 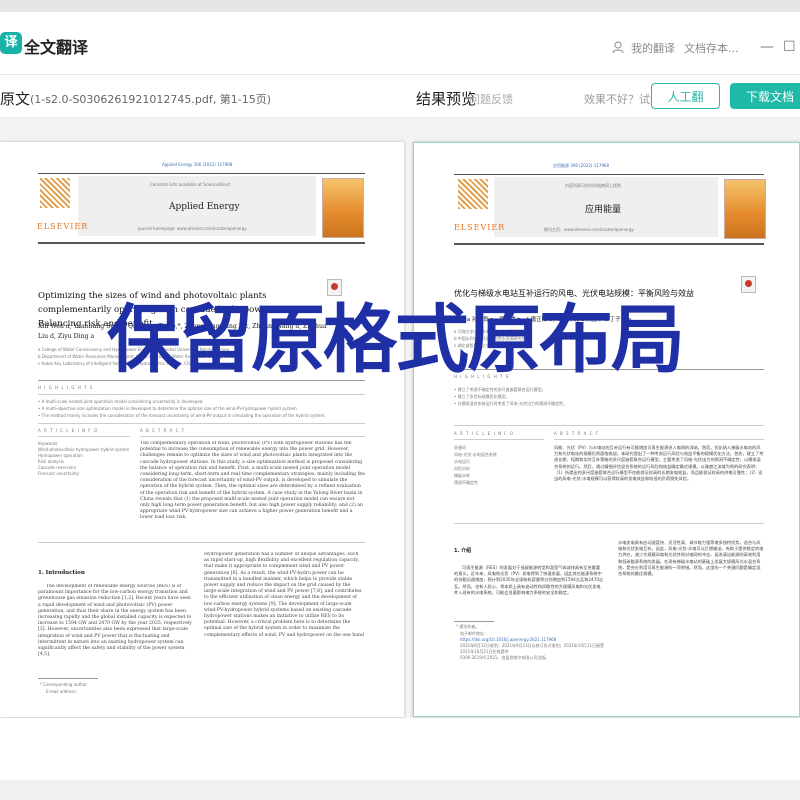 I want to click on manual-translation-label: 人工翻, so click(x=685, y=96).